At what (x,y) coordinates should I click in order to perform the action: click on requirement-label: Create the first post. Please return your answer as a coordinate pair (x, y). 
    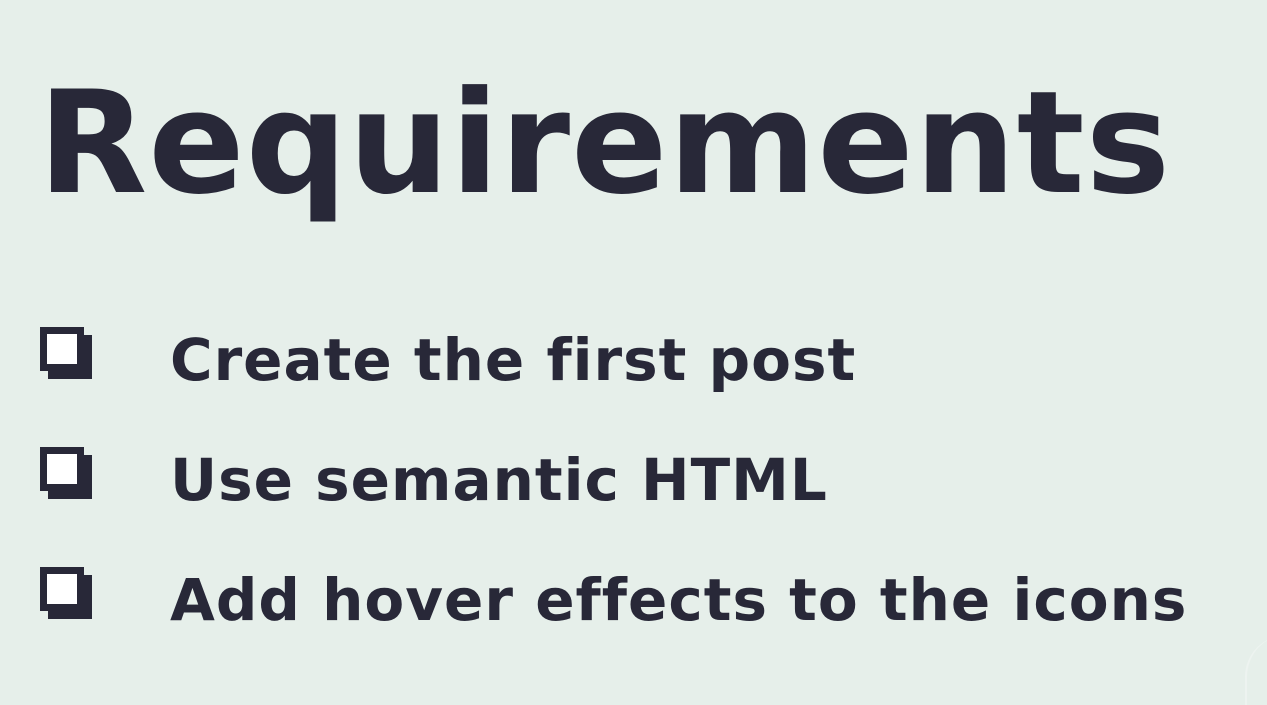
    Looking at the image, I should click on (513, 360).